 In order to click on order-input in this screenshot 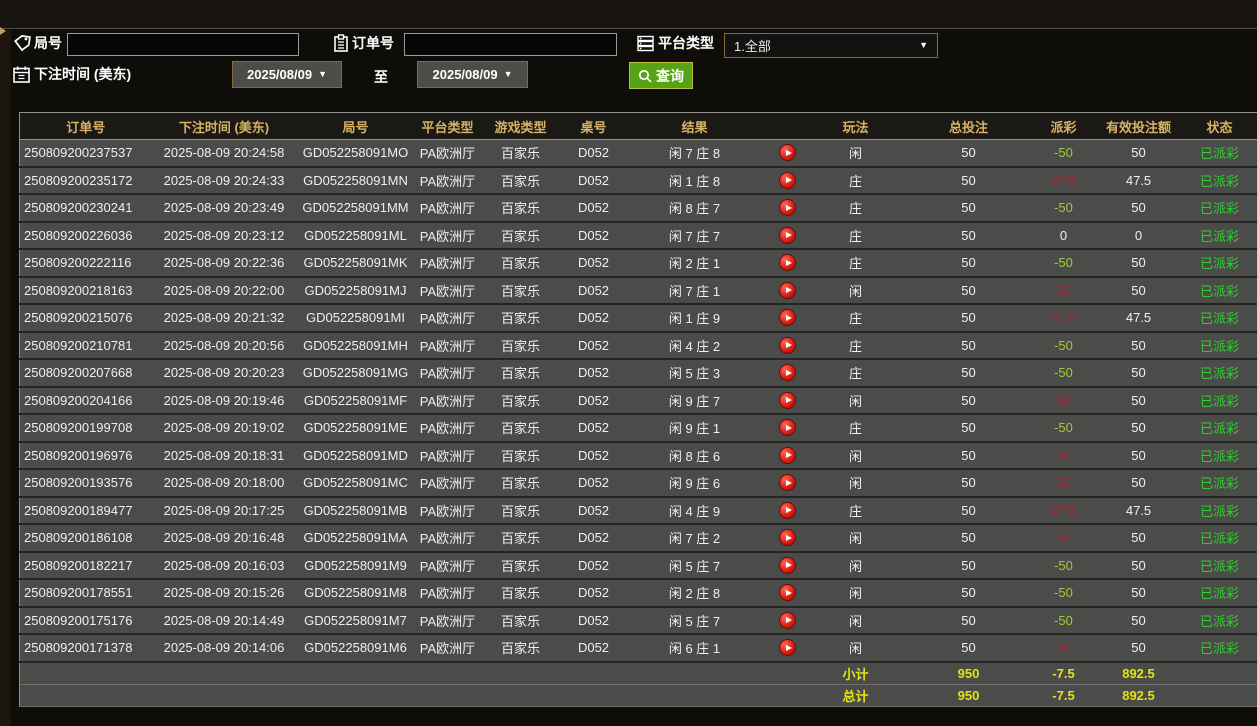, I will do `click(510, 44)`.